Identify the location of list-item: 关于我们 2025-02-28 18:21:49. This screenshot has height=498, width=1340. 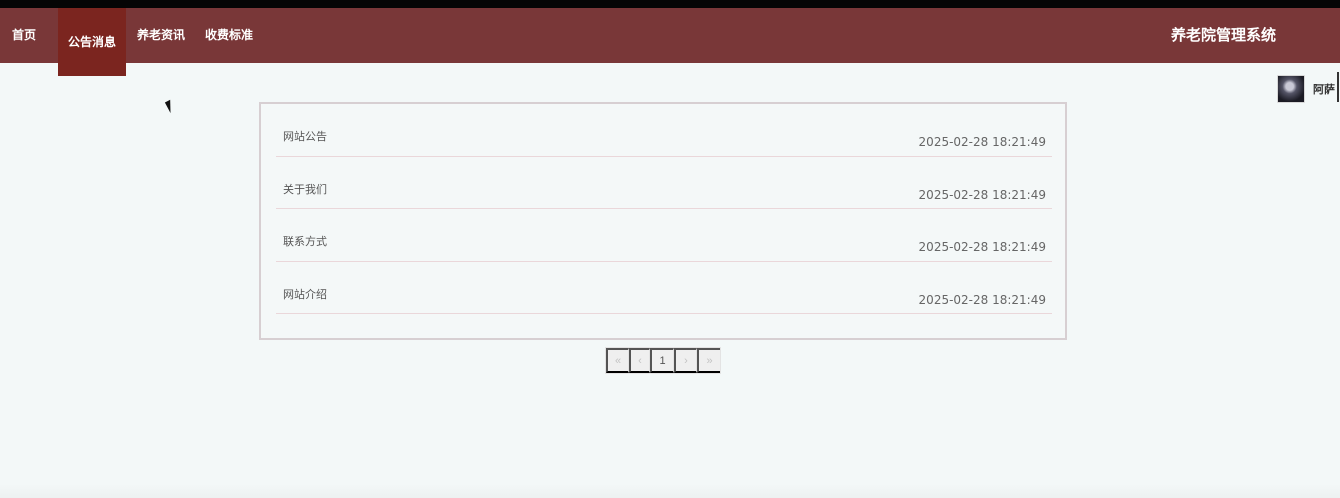
(664, 183).